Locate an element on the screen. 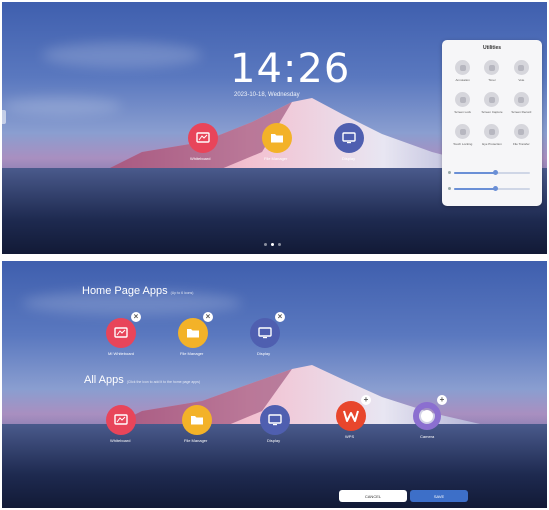  home-app-file-manager is located at coordinates (193, 333).